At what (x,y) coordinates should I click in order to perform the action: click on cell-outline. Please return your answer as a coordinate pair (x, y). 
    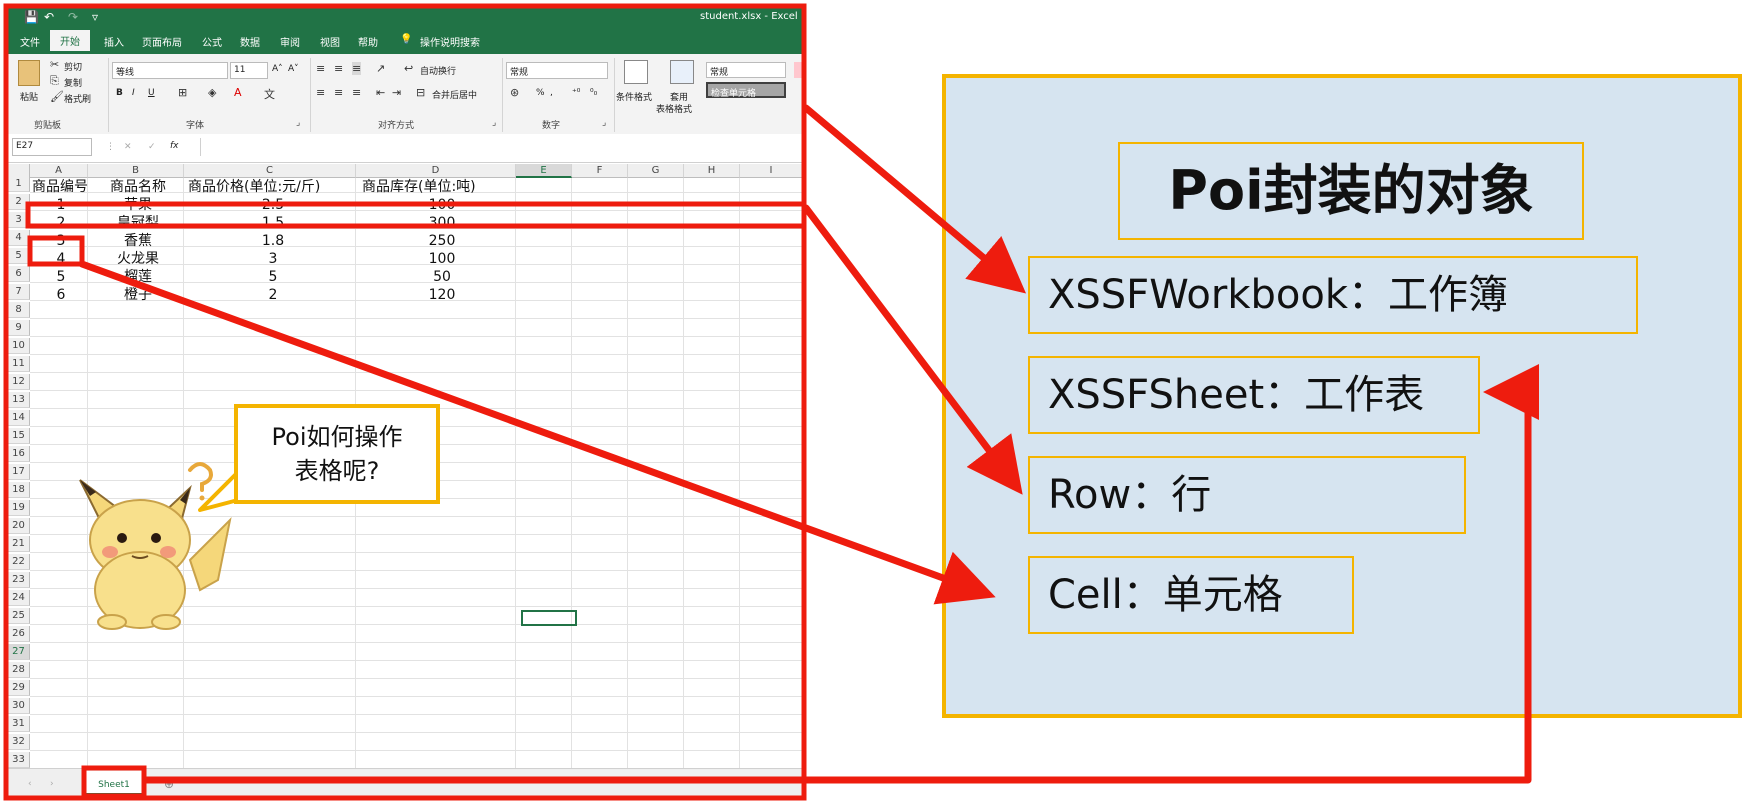
    Looking at the image, I should click on (56, 251).